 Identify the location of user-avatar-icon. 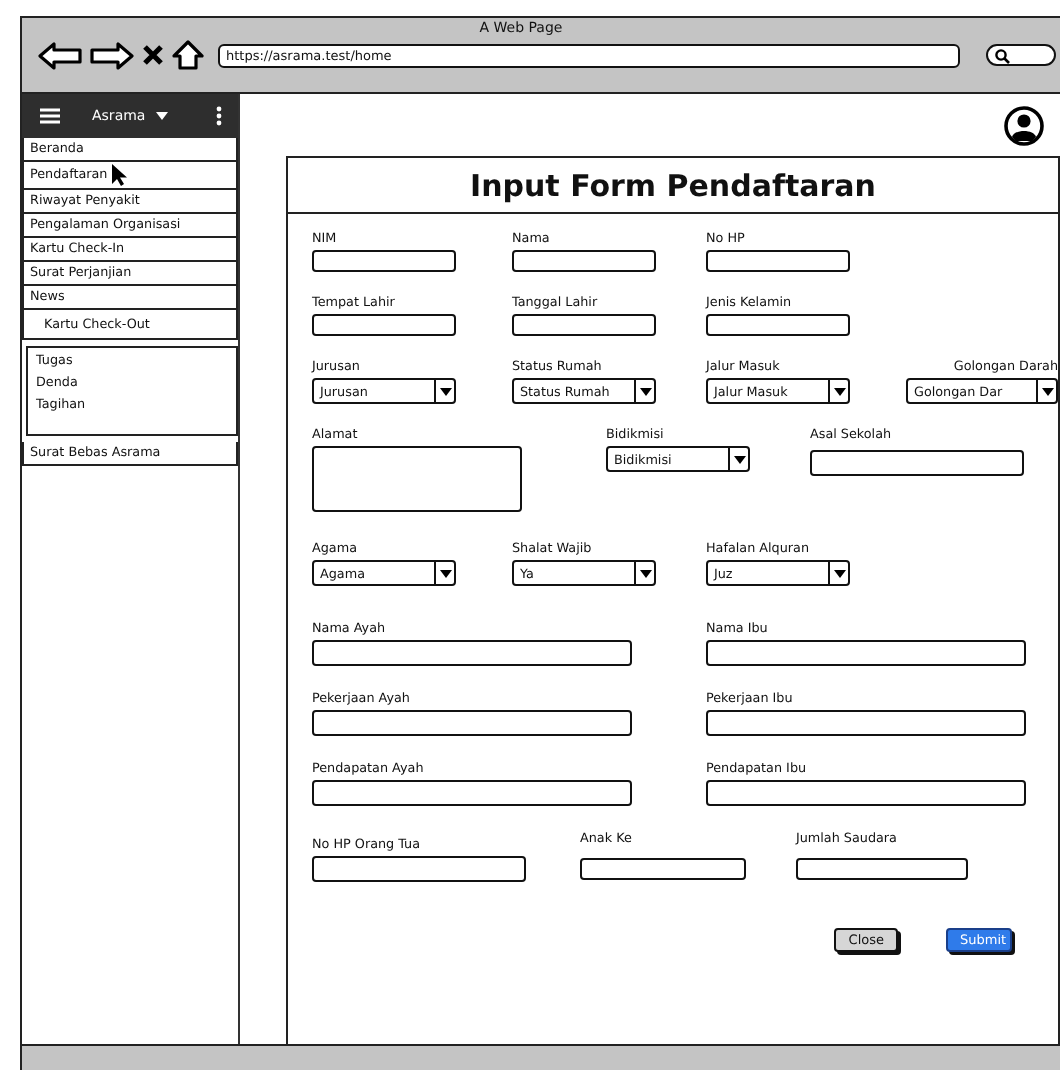
(1024, 125).